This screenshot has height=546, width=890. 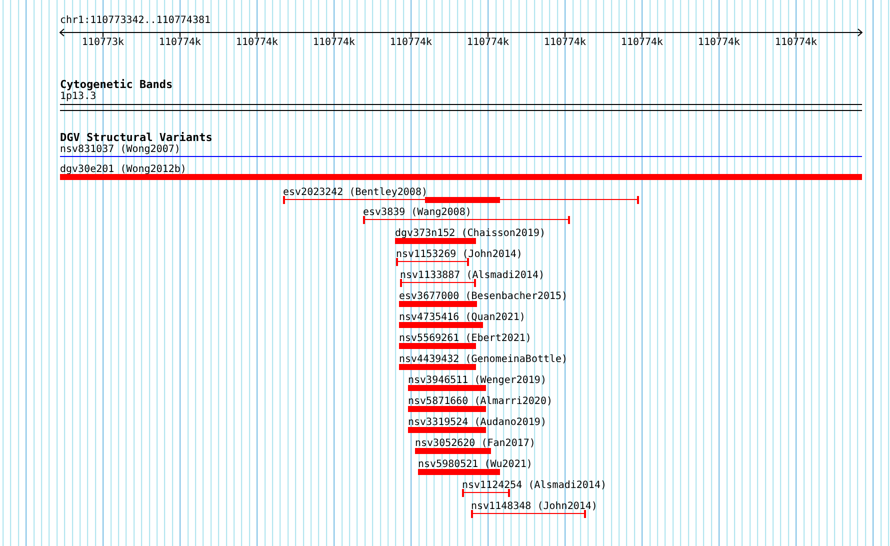 What do you see at coordinates (417, 213) in the screenshot?
I see `feature-label: esv3839 (Wang2008)` at bounding box center [417, 213].